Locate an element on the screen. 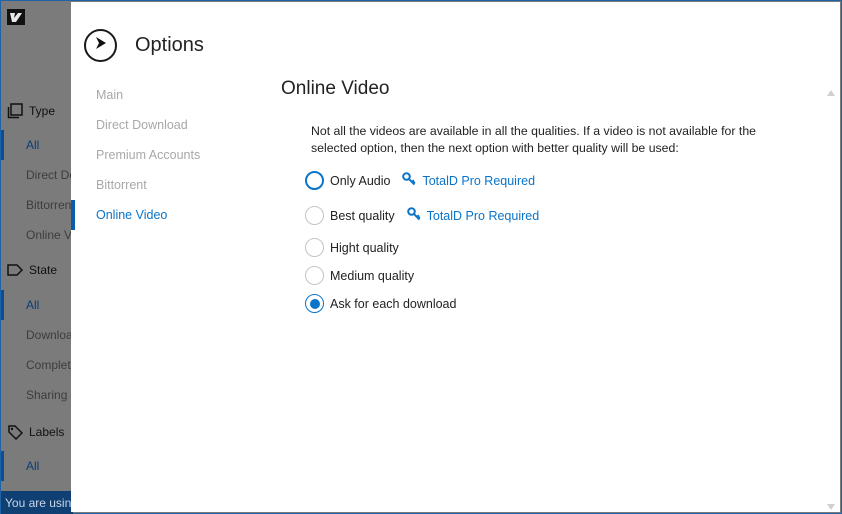 The width and height of the screenshot is (842, 514). option-label: Only Audio is located at coordinates (360, 180).